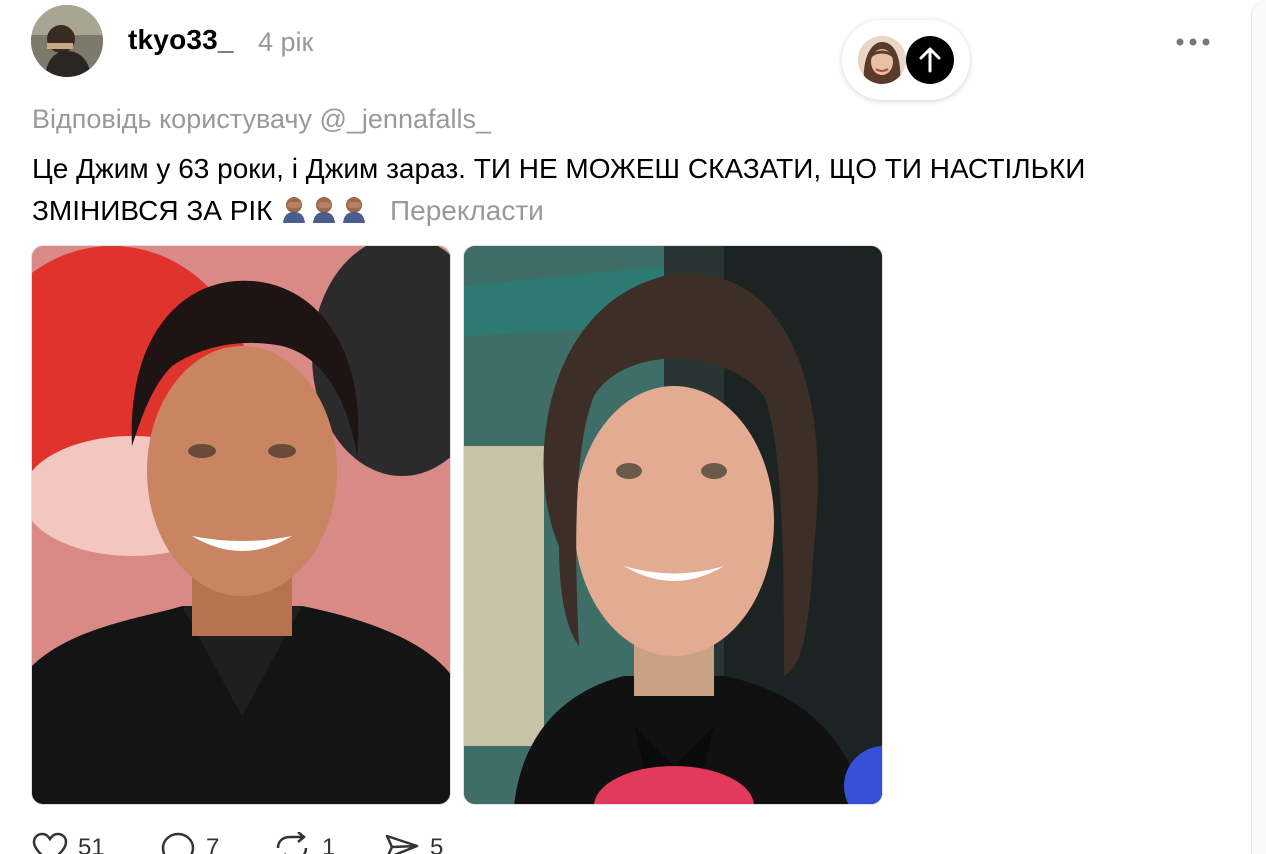 The image size is (1266, 854). I want to click on pill-avatar, so click(882, 60).